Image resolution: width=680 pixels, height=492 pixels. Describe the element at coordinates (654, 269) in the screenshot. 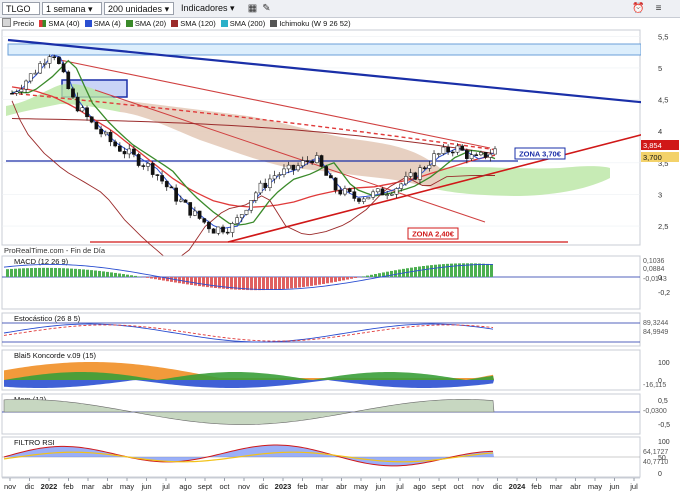

I see `indicator-value-label: 0,0884` at that location.